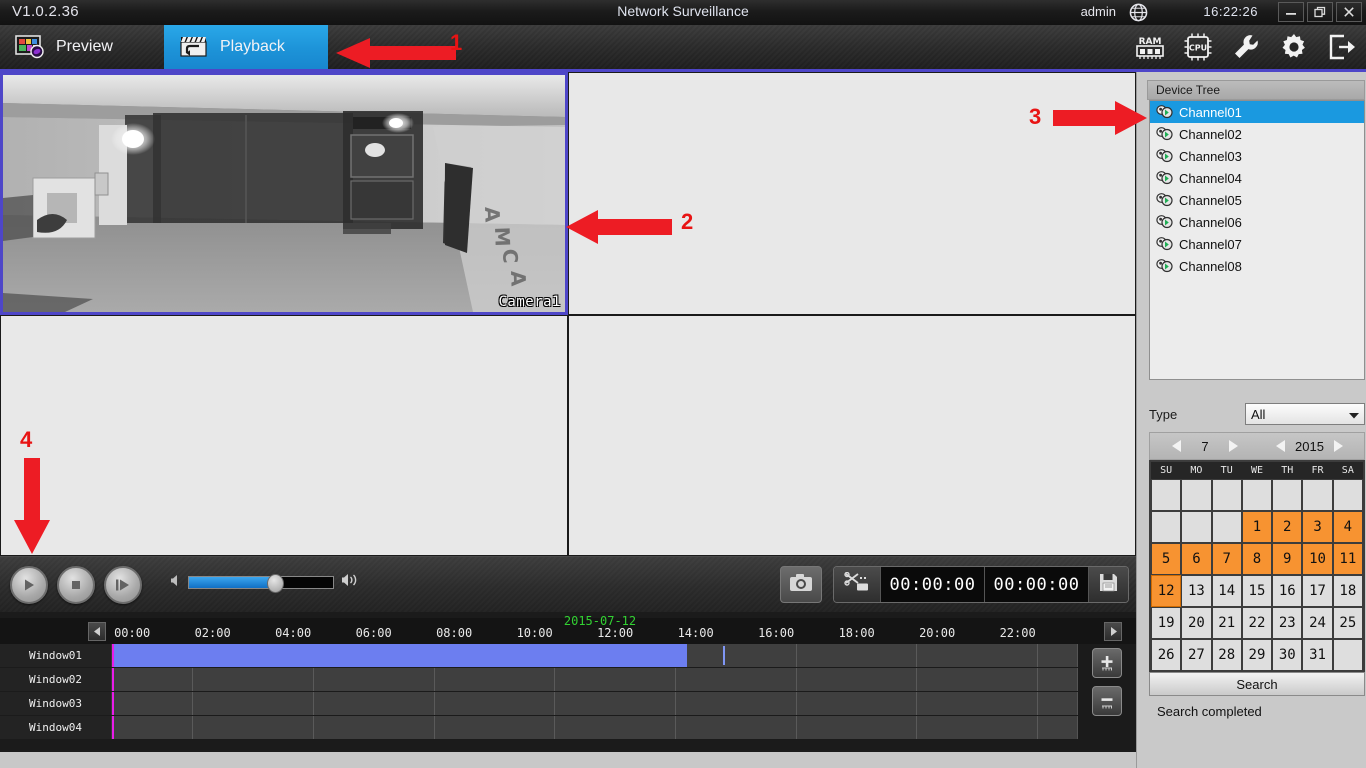 This screenshot has width=1366, height=768. Describe the element at coordinates (1176, 446) in the screenshot. I see `prev-month-button` at that location.